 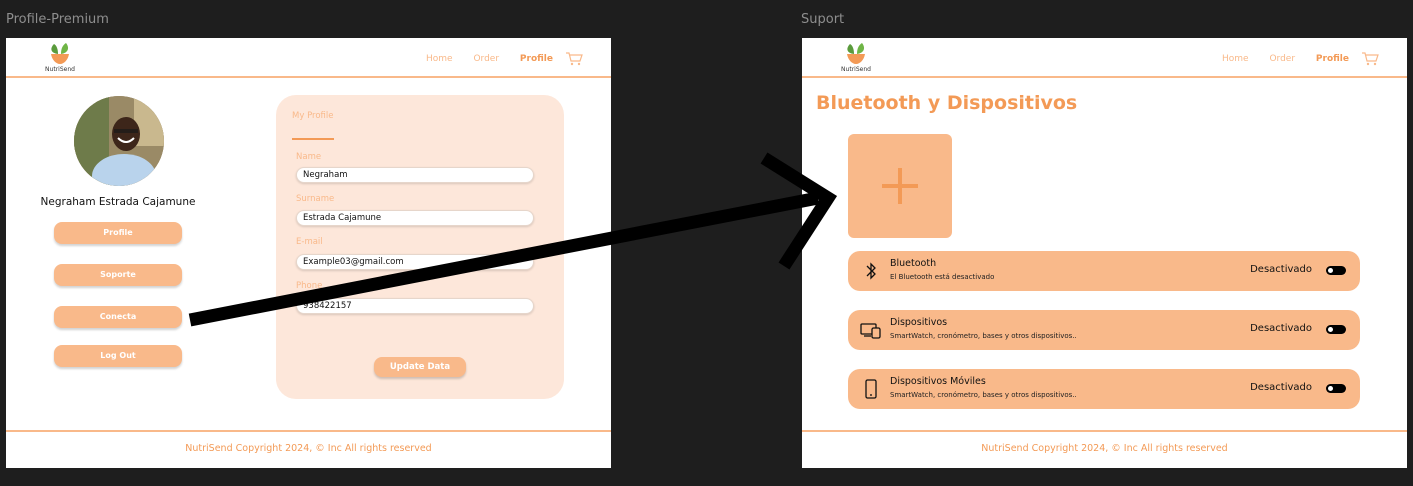 I want to click on name-field: Negraham, so click(x=415, y=175).